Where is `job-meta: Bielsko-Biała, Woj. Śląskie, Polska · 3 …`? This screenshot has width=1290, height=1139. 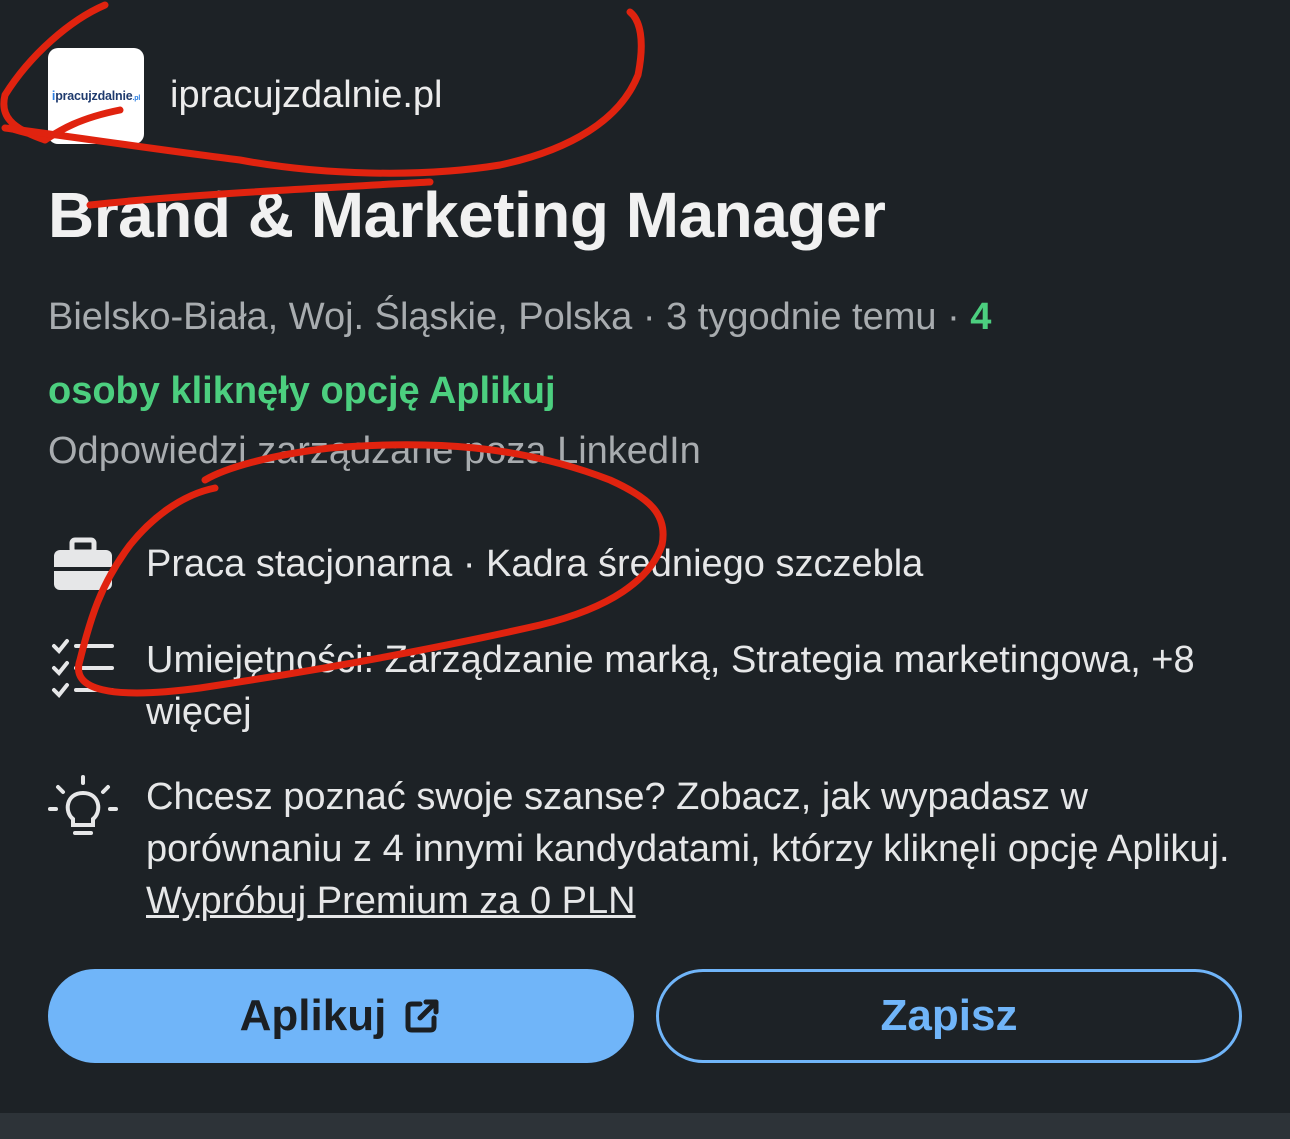 job-meta: Bielsko-Biała, Woj. Śląskie, Polska · 3 … is located at coordinates (648, 354).